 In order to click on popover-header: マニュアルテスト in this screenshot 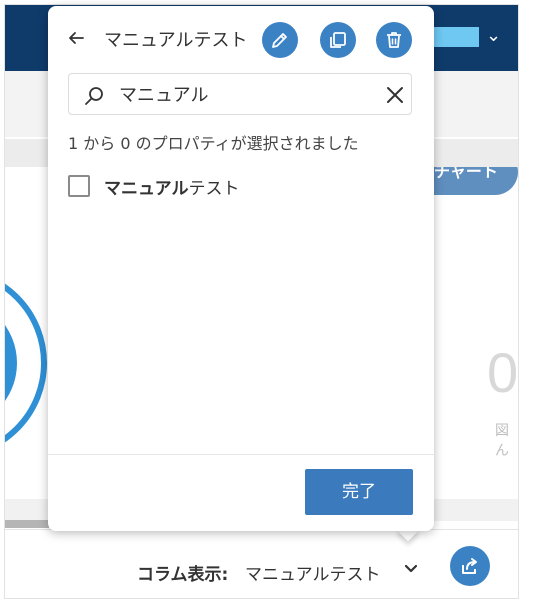, I will do `click(241, 38)`.